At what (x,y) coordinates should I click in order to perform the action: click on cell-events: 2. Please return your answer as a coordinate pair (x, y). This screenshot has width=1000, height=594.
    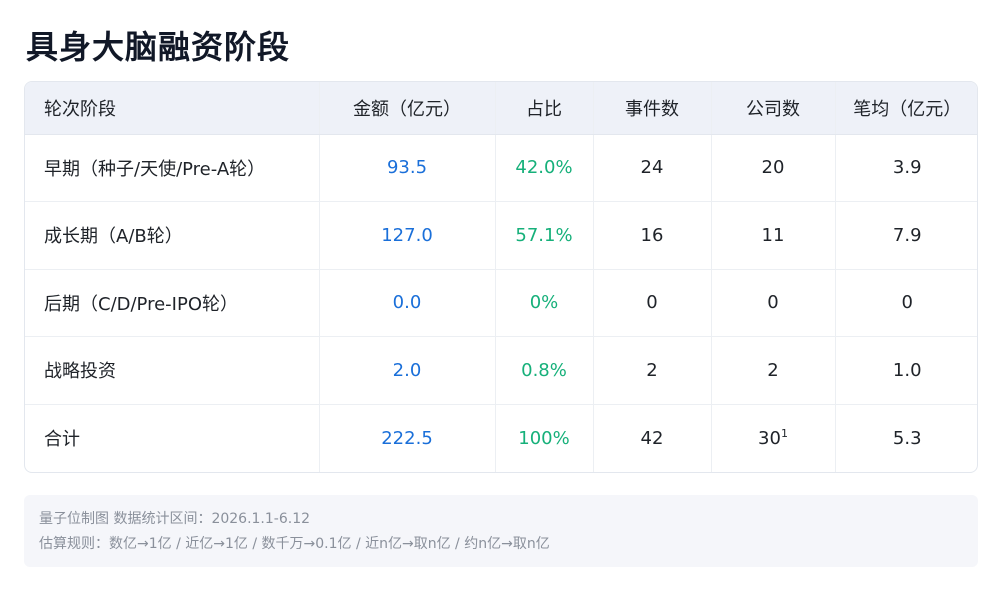
    Looking at the image, I should click on (651, 370).